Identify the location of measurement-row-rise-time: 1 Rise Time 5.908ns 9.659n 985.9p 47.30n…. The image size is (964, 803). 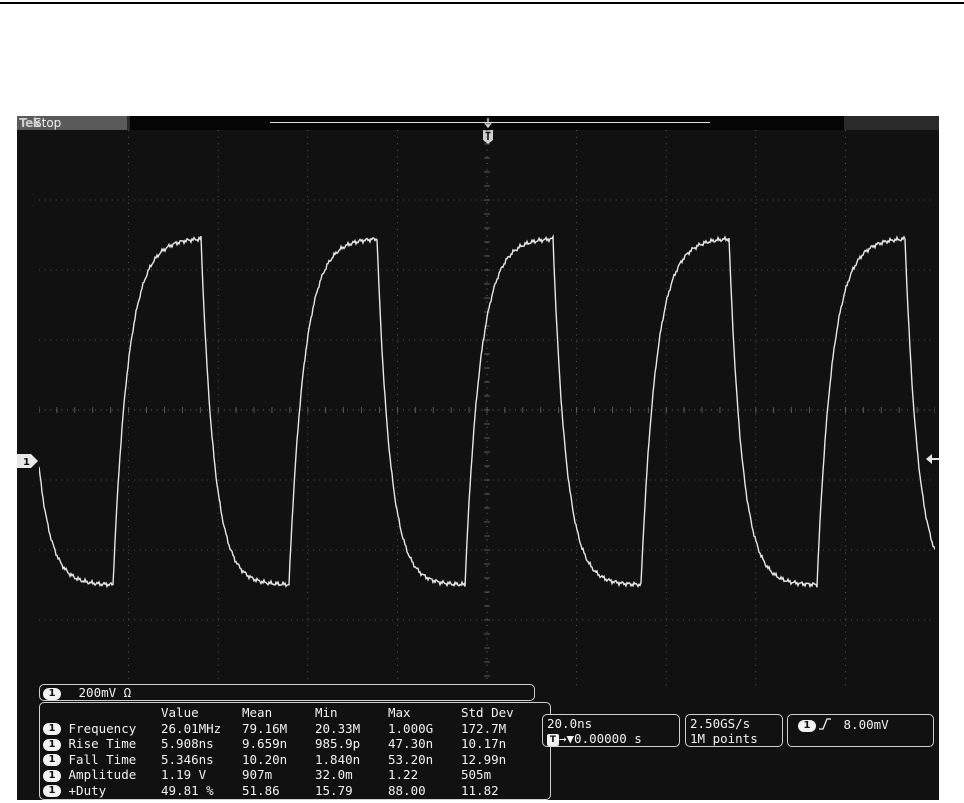
(288, 744).